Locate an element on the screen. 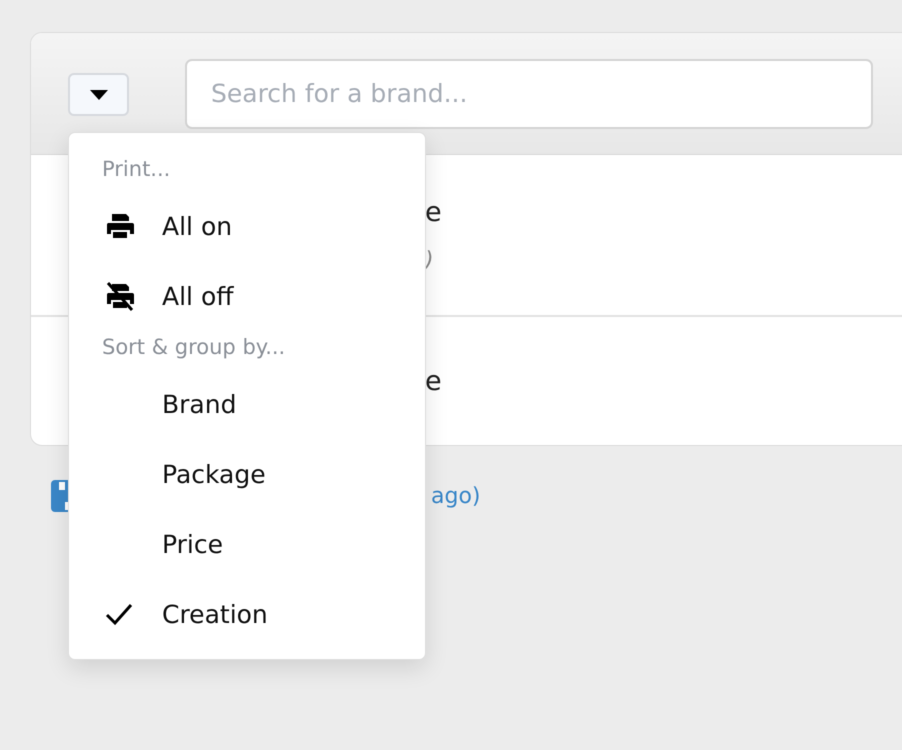  printer-off-icon is located at coordinates (120, 296).